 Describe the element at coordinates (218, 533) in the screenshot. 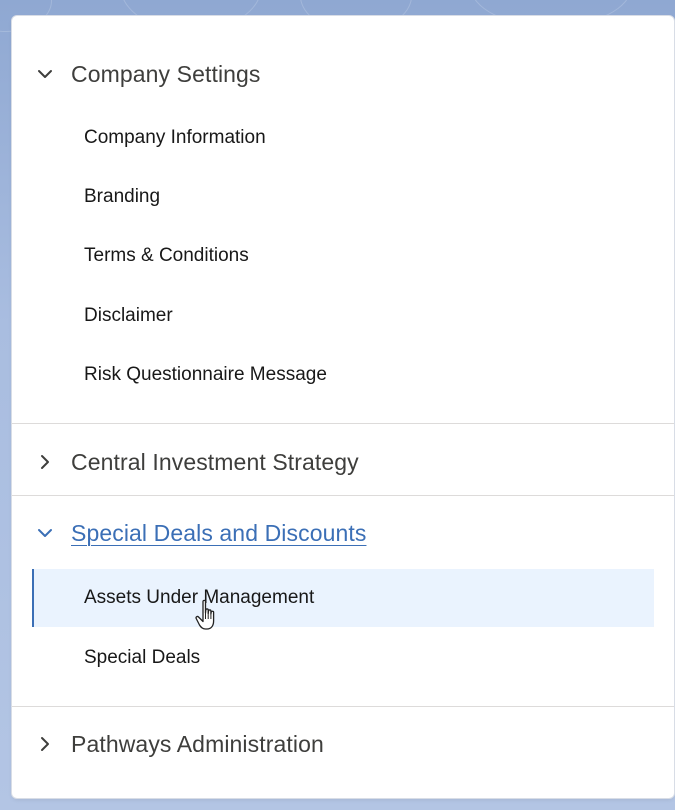

I see `section-title-link: Special Deals and Discounts` at that location.